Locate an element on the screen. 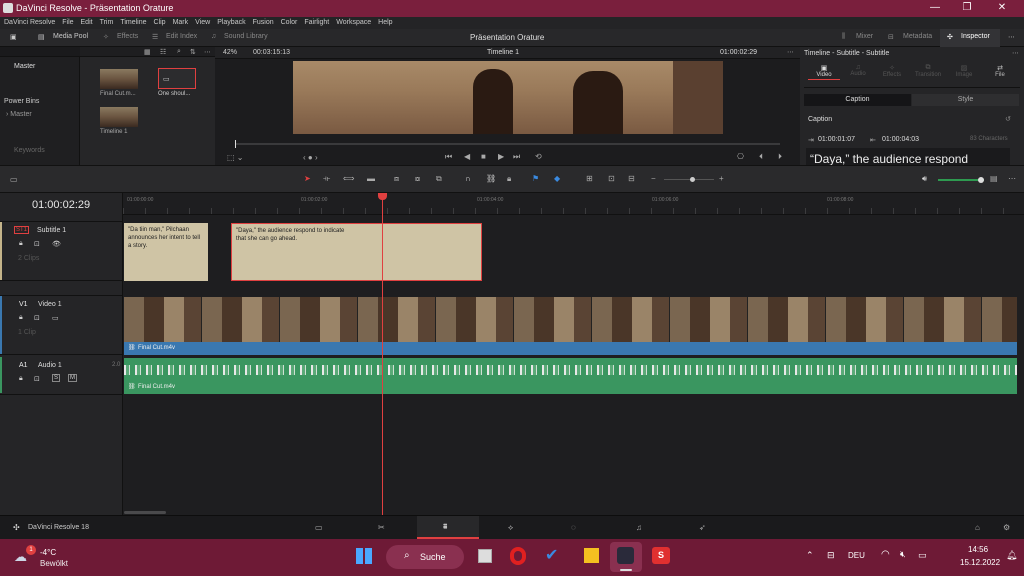 Image resolution: width=1024 pixels, height=576 pixels. caption-text-box: “Daya,” the audience respond is located at coordinates (908, 156).